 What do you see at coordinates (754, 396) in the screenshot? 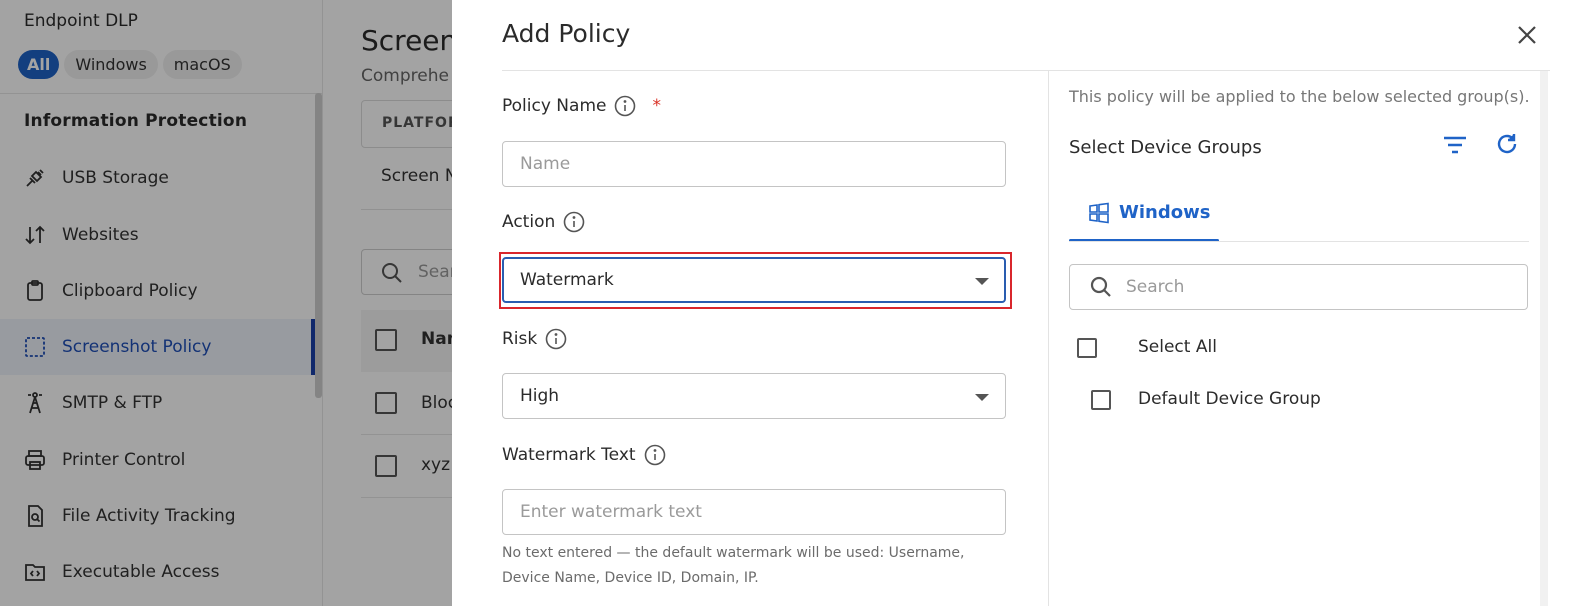
I see `risk-select: High` at bounding box center [754, 396].